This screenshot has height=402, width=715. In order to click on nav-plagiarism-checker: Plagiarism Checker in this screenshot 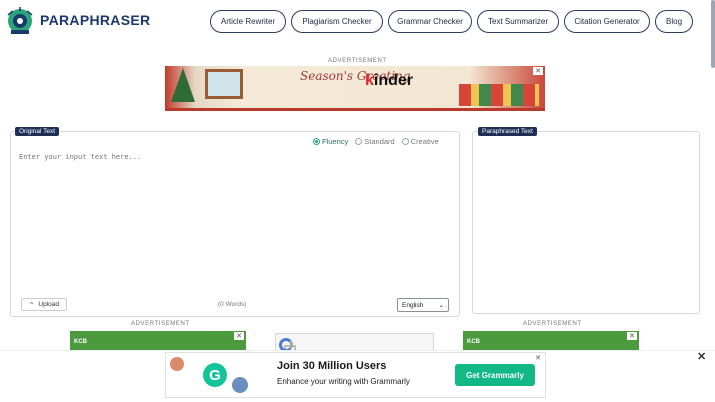, I will do `click(337, 21)`.